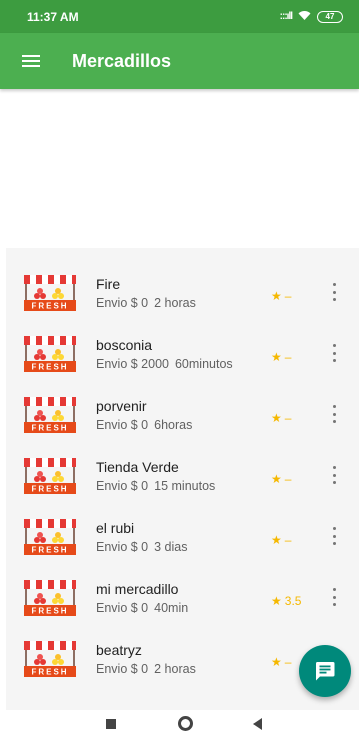 Image resolution: width=359 pixels, height=737 pixels. What do you see at coordinates (137, 467) in the screenshot?
I see `store-name: Tienda Verde` at bounding box center [137, 467].